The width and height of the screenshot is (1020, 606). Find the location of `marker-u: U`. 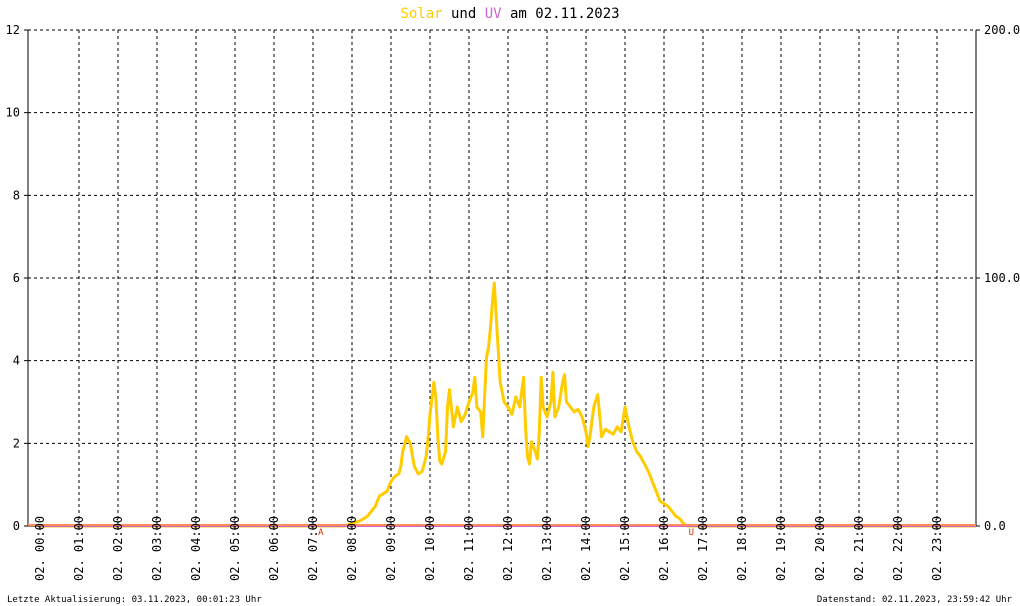

marker-u: U is located at coordinates (691, 533).